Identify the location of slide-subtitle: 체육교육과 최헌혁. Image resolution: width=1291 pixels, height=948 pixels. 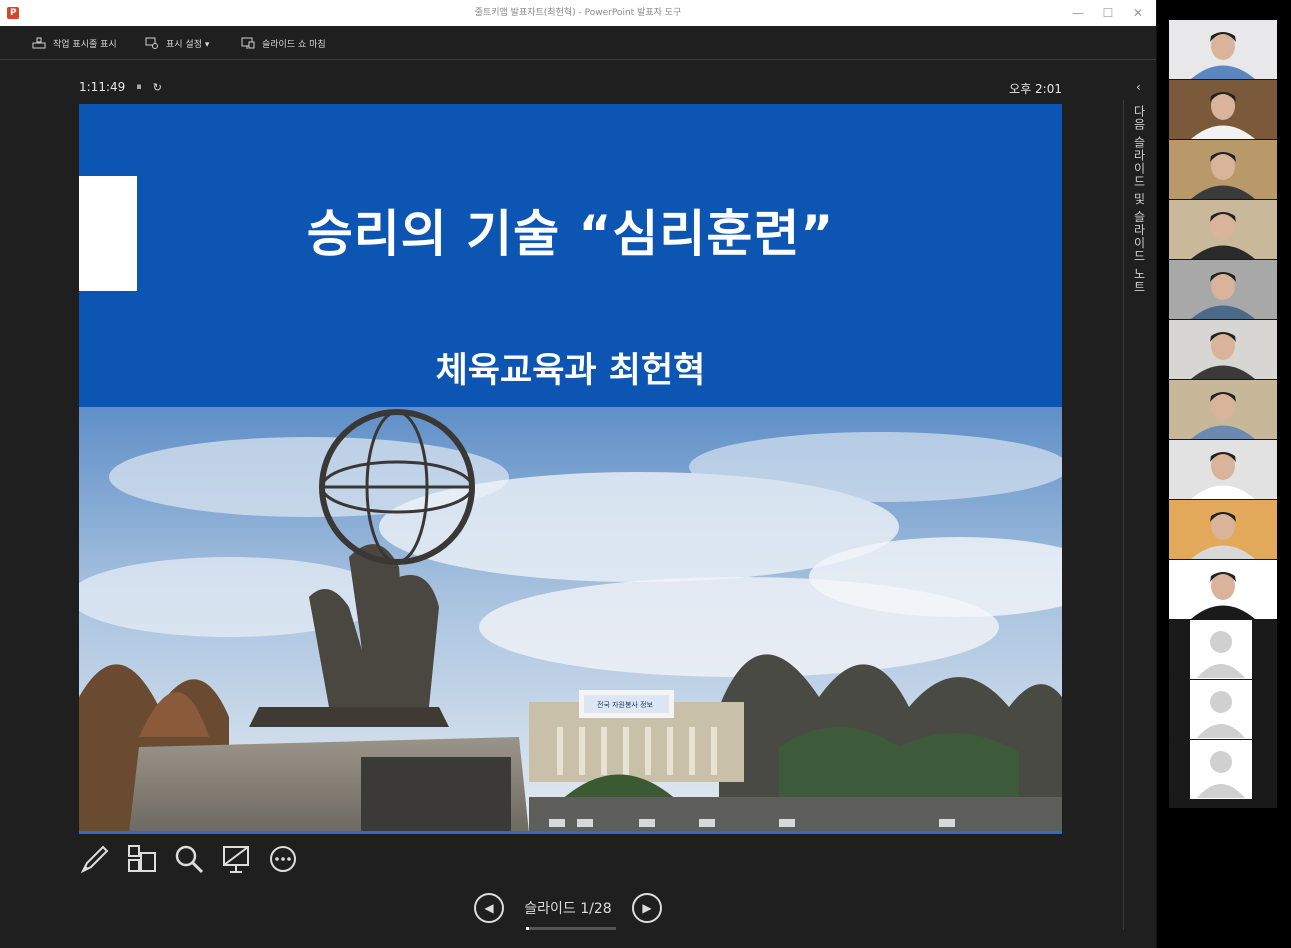
(570, 371).